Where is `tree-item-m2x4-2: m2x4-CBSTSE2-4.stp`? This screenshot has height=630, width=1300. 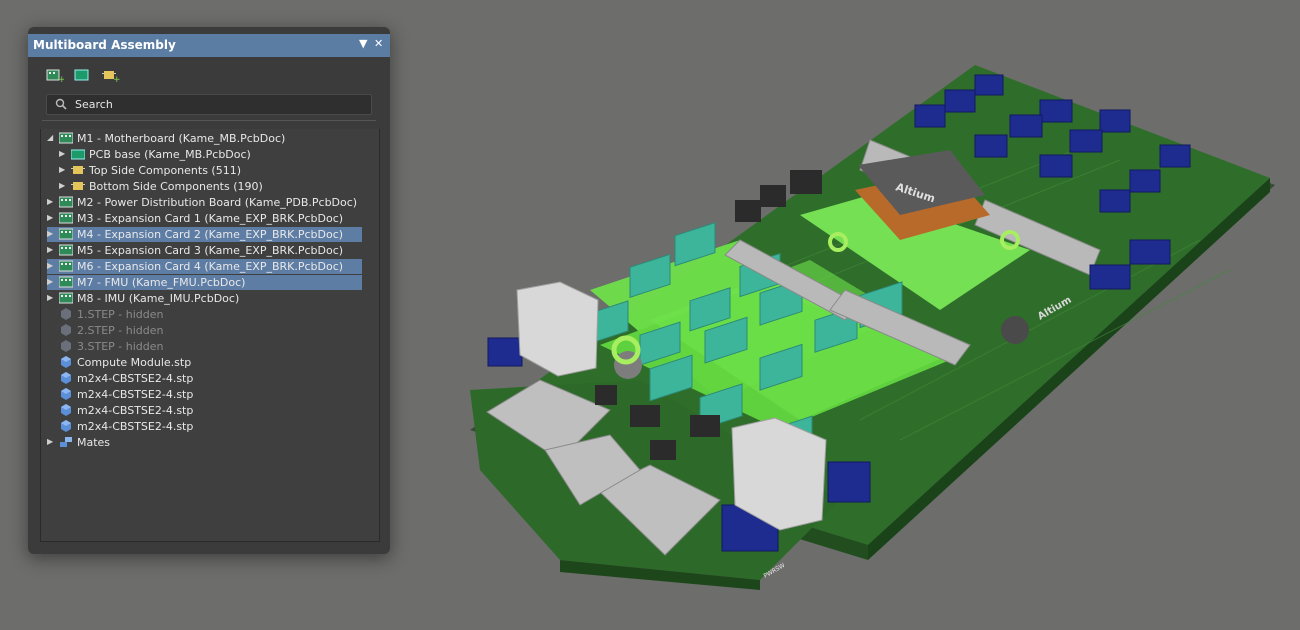 tree-item-m2x4-2: m2x4-CBSTSE2-4.stp is located at coordinates (204, 394).